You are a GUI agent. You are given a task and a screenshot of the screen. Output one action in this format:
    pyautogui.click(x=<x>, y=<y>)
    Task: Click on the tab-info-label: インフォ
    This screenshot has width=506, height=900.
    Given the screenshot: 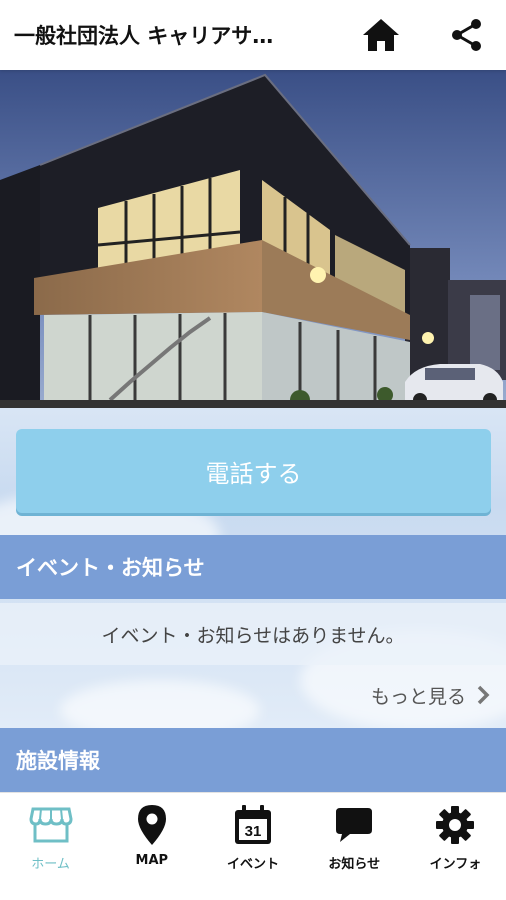 What is the action you would take?
    pyautogui.click(x=455, y=864)
    